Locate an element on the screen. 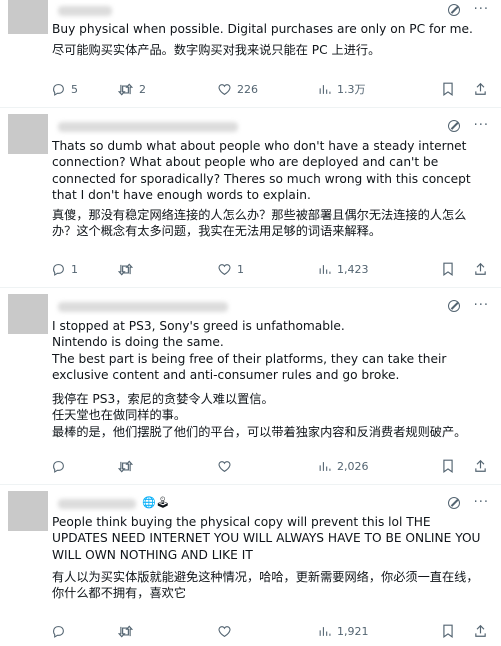  reply-count: 1 is located at coordinates (74, 269).